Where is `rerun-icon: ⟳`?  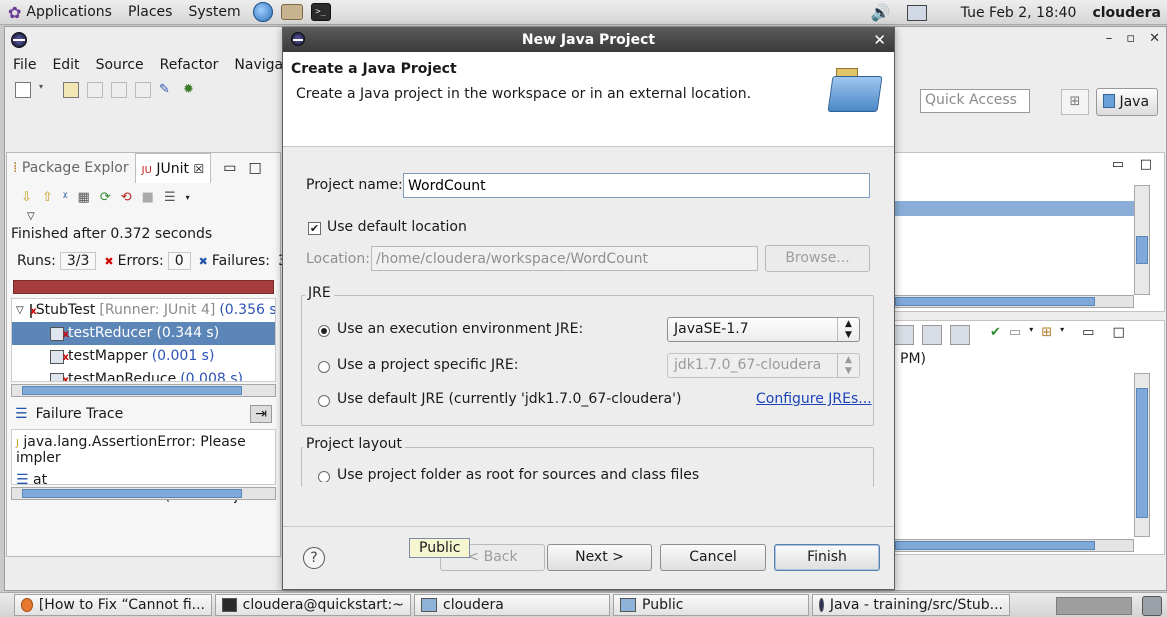
rerun-icon: ⟳ is located at coordinates (105, 197).